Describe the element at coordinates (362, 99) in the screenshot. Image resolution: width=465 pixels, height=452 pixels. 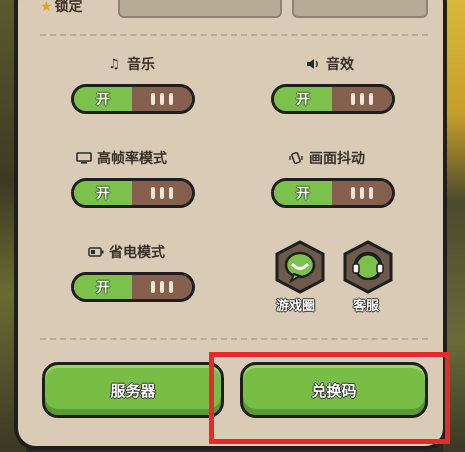
I see `sfx-toggle-knob` at that location.